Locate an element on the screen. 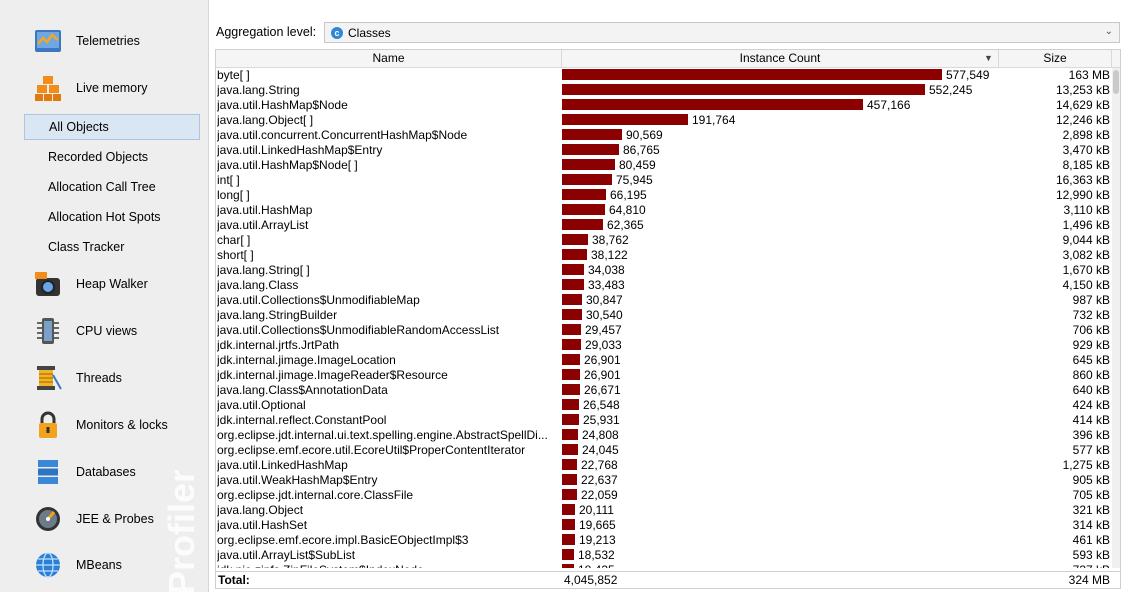 This screenshot has width=1134, height=592. table-row: java.lang.String[ ] 34,038 1,670 kB is located at coordinates (664, 270).